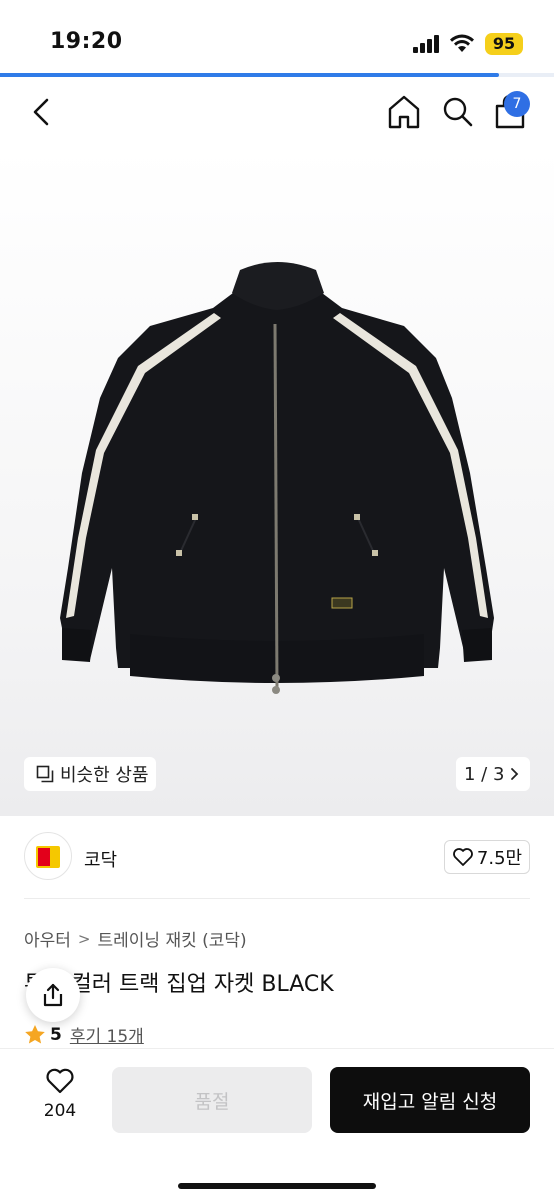  I want to click on restock-alert-button: 재입고 알림 신청, so click(430, 1100).